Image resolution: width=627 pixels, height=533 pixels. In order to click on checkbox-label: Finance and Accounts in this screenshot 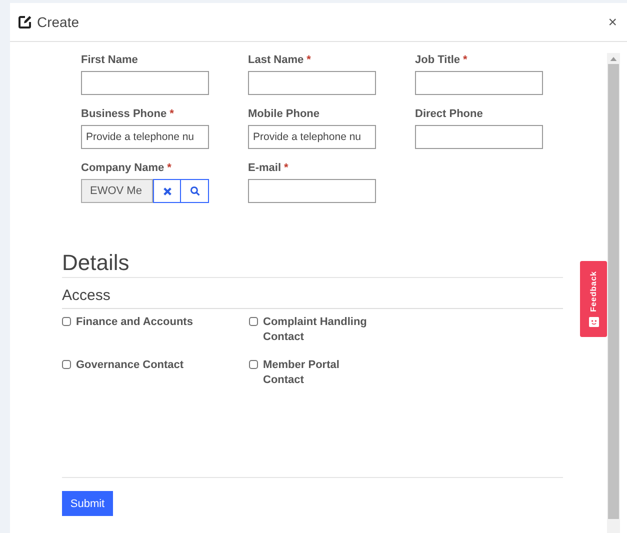, I will do `click(135, 322)`.